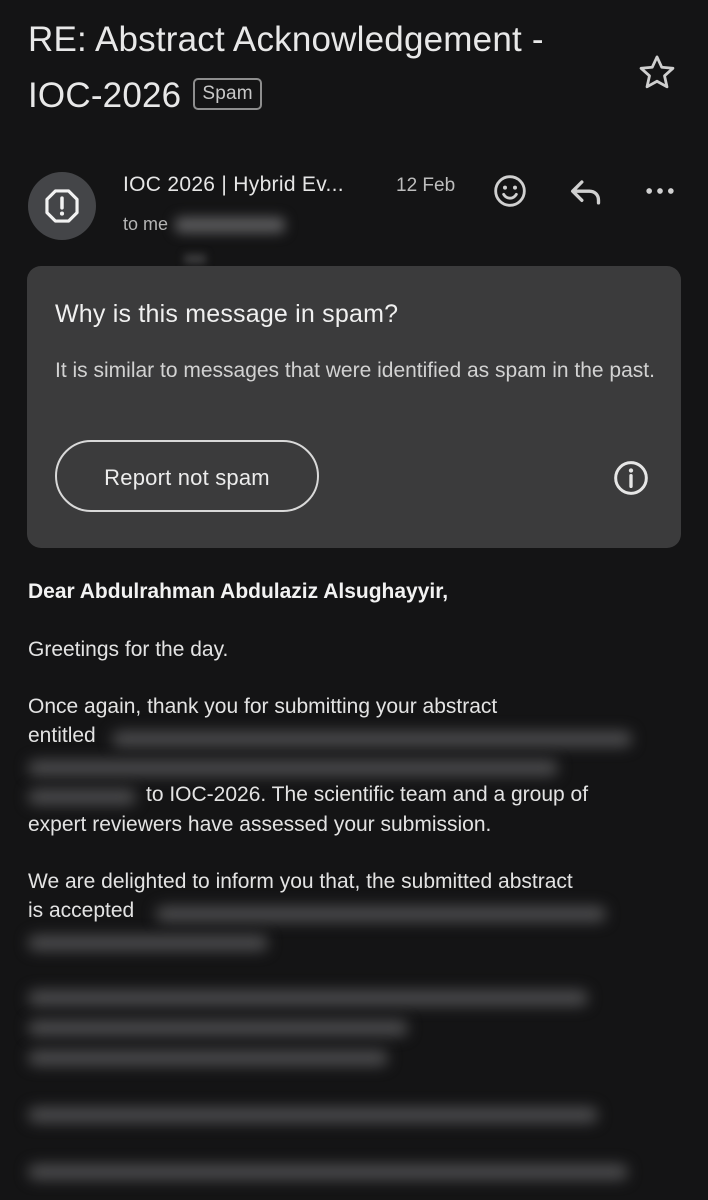 The width and height of the screenshot is (708, 1200). Describe the element at coordinates (81, 910) in the screenshot. I see `accepted-phrase: is accepted` at that location.